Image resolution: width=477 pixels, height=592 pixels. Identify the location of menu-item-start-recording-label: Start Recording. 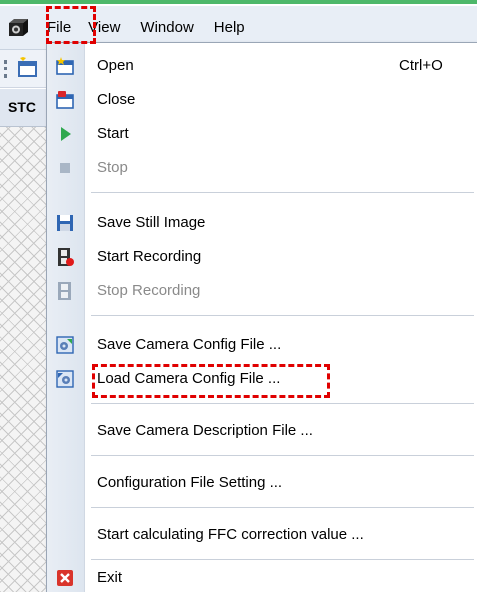
(149, 256).